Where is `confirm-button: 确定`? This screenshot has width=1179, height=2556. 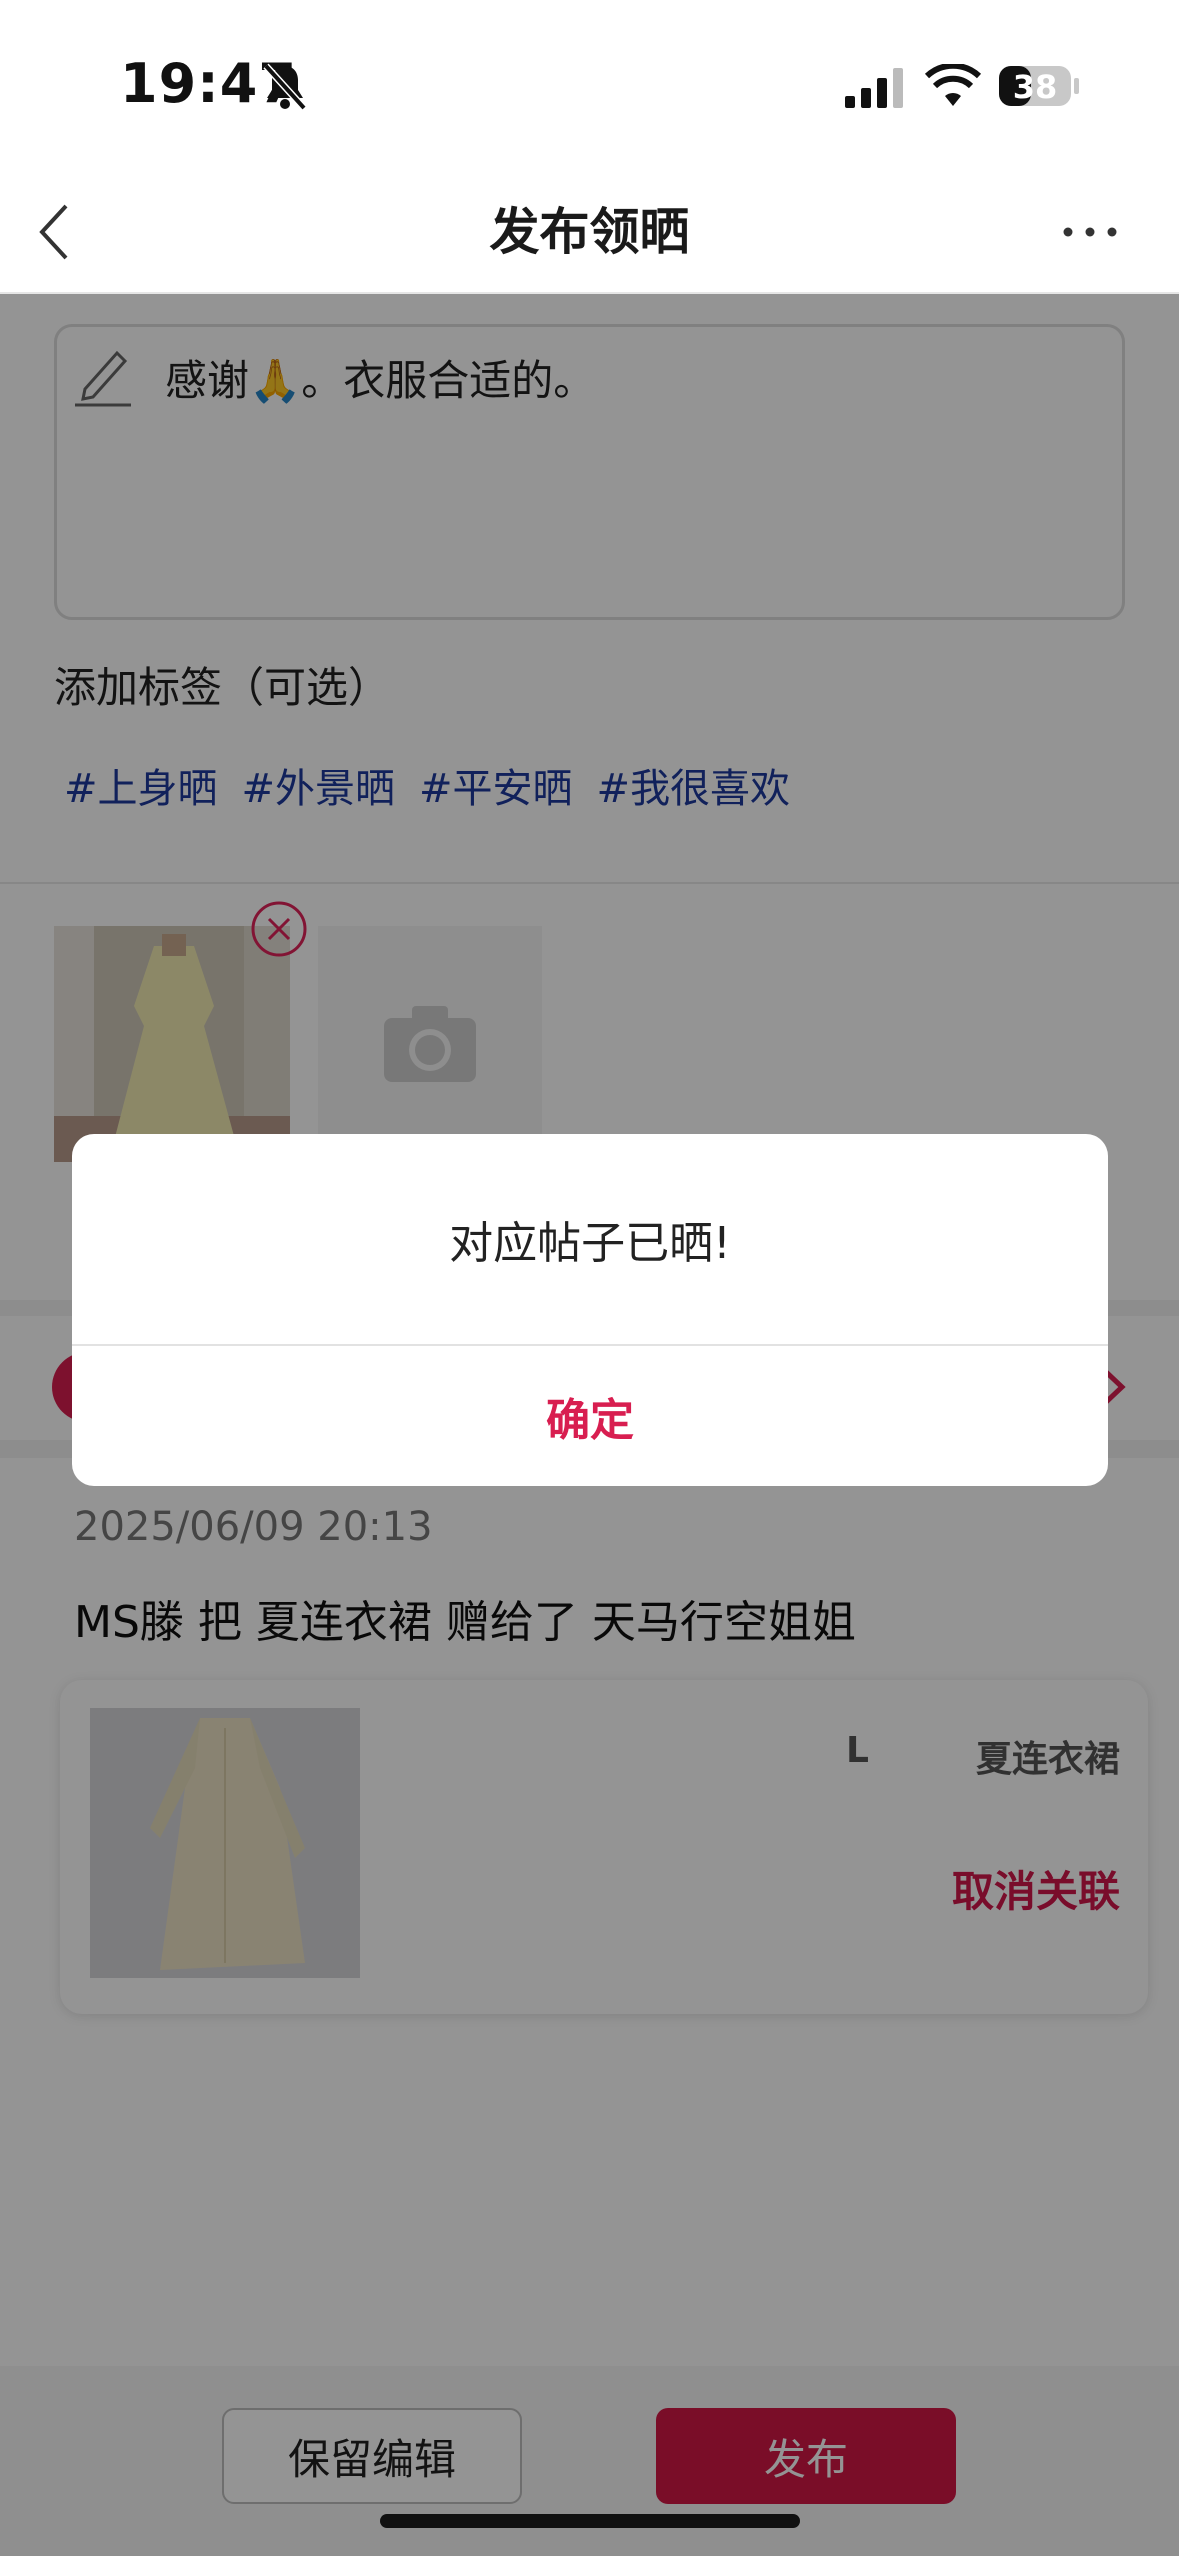
confirm-button: 确定 is located at coordinates (590, 1416).